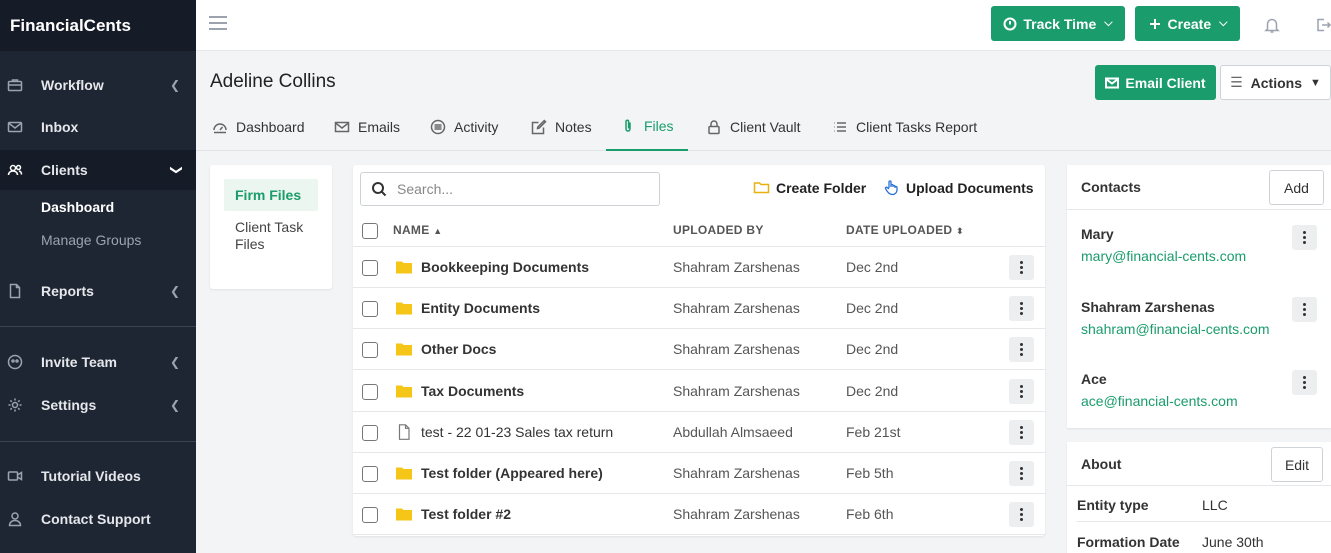 This screenshot has height=553, width=1331. Describe the element at coordinates (98, 170) in the screenshot. I see `sidebar-item-clients: Clients ❮` at that location.